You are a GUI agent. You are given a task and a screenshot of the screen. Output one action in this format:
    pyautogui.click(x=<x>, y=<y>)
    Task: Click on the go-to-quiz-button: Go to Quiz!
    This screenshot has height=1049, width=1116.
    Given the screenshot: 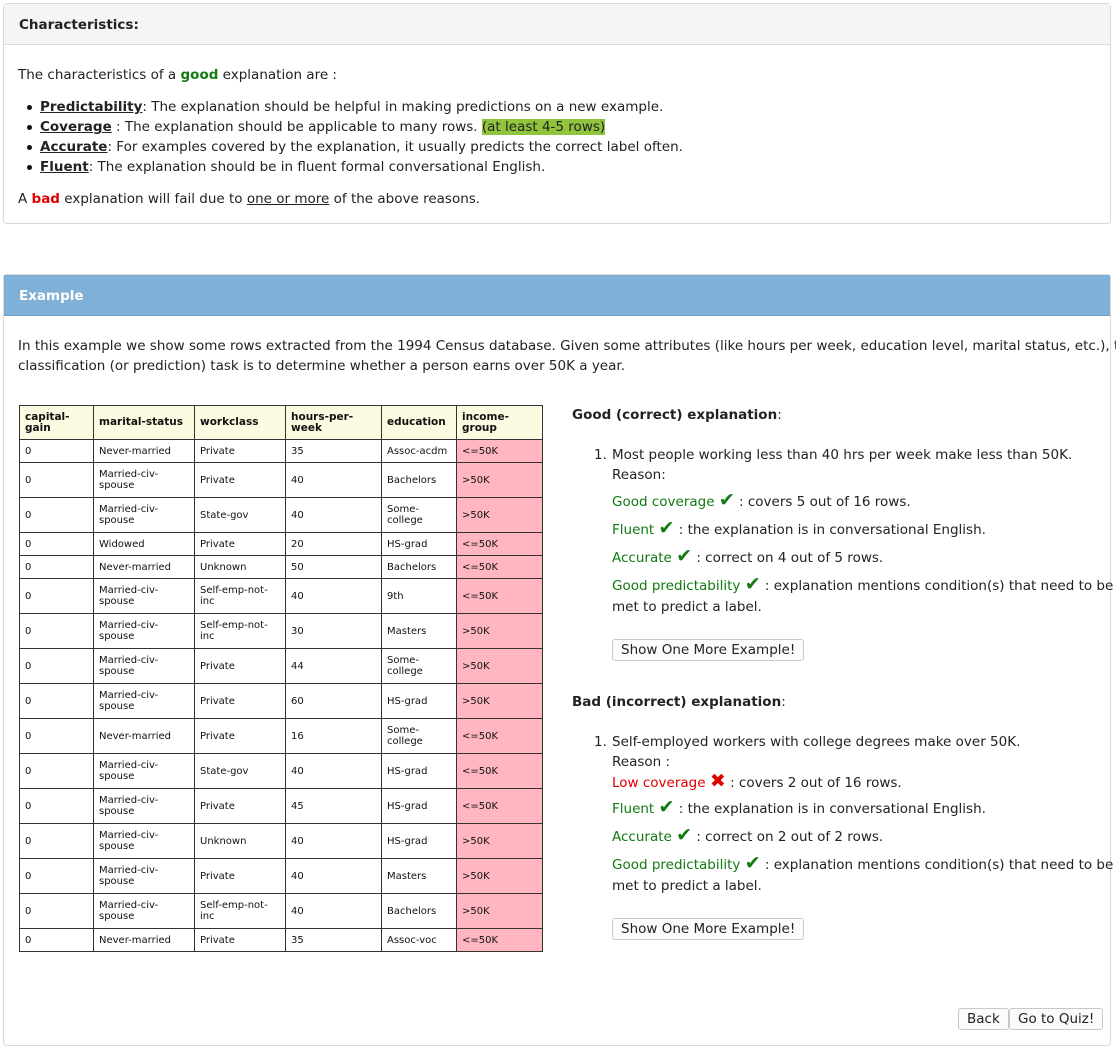 What is the action you would take?
    pyautogui.click(x=1056, y=1019)
    